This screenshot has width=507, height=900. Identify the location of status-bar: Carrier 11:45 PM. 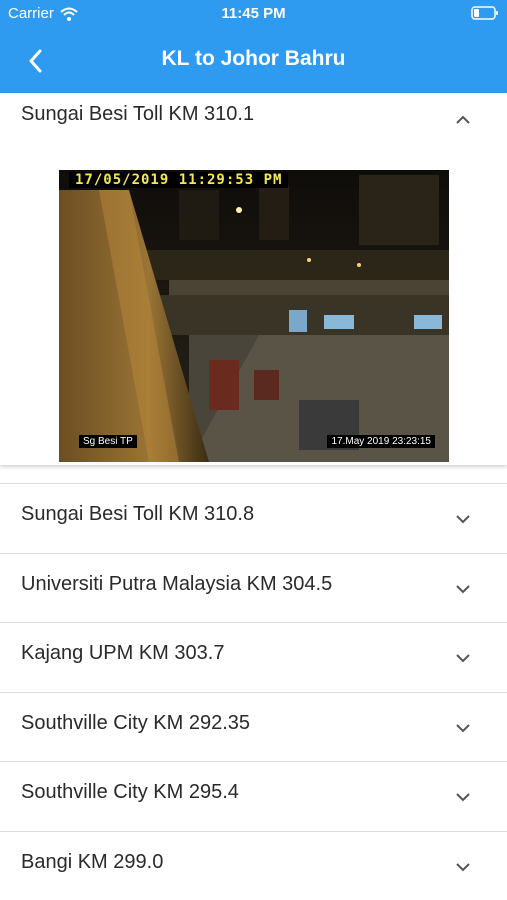
(253, 14).